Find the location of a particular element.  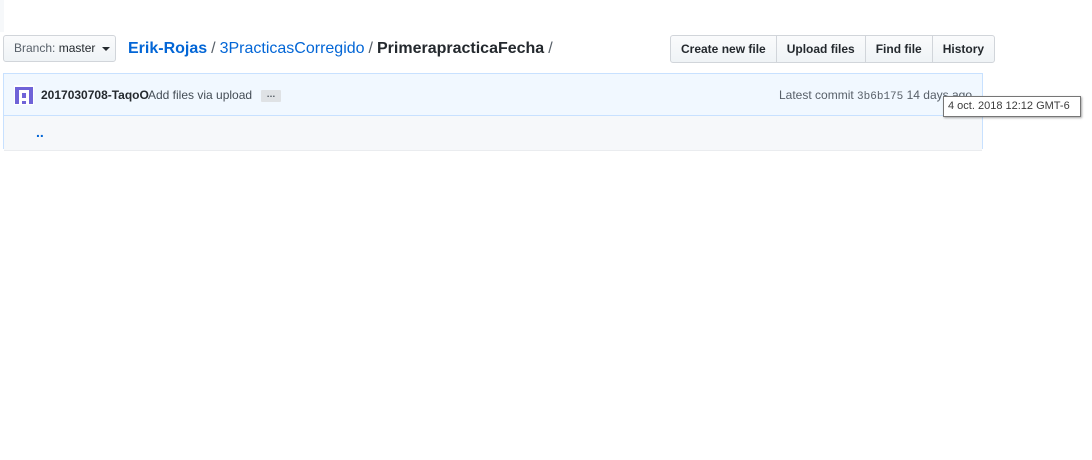

commit-sha-link: 3b6b175 is located at coordinates (880, 97).